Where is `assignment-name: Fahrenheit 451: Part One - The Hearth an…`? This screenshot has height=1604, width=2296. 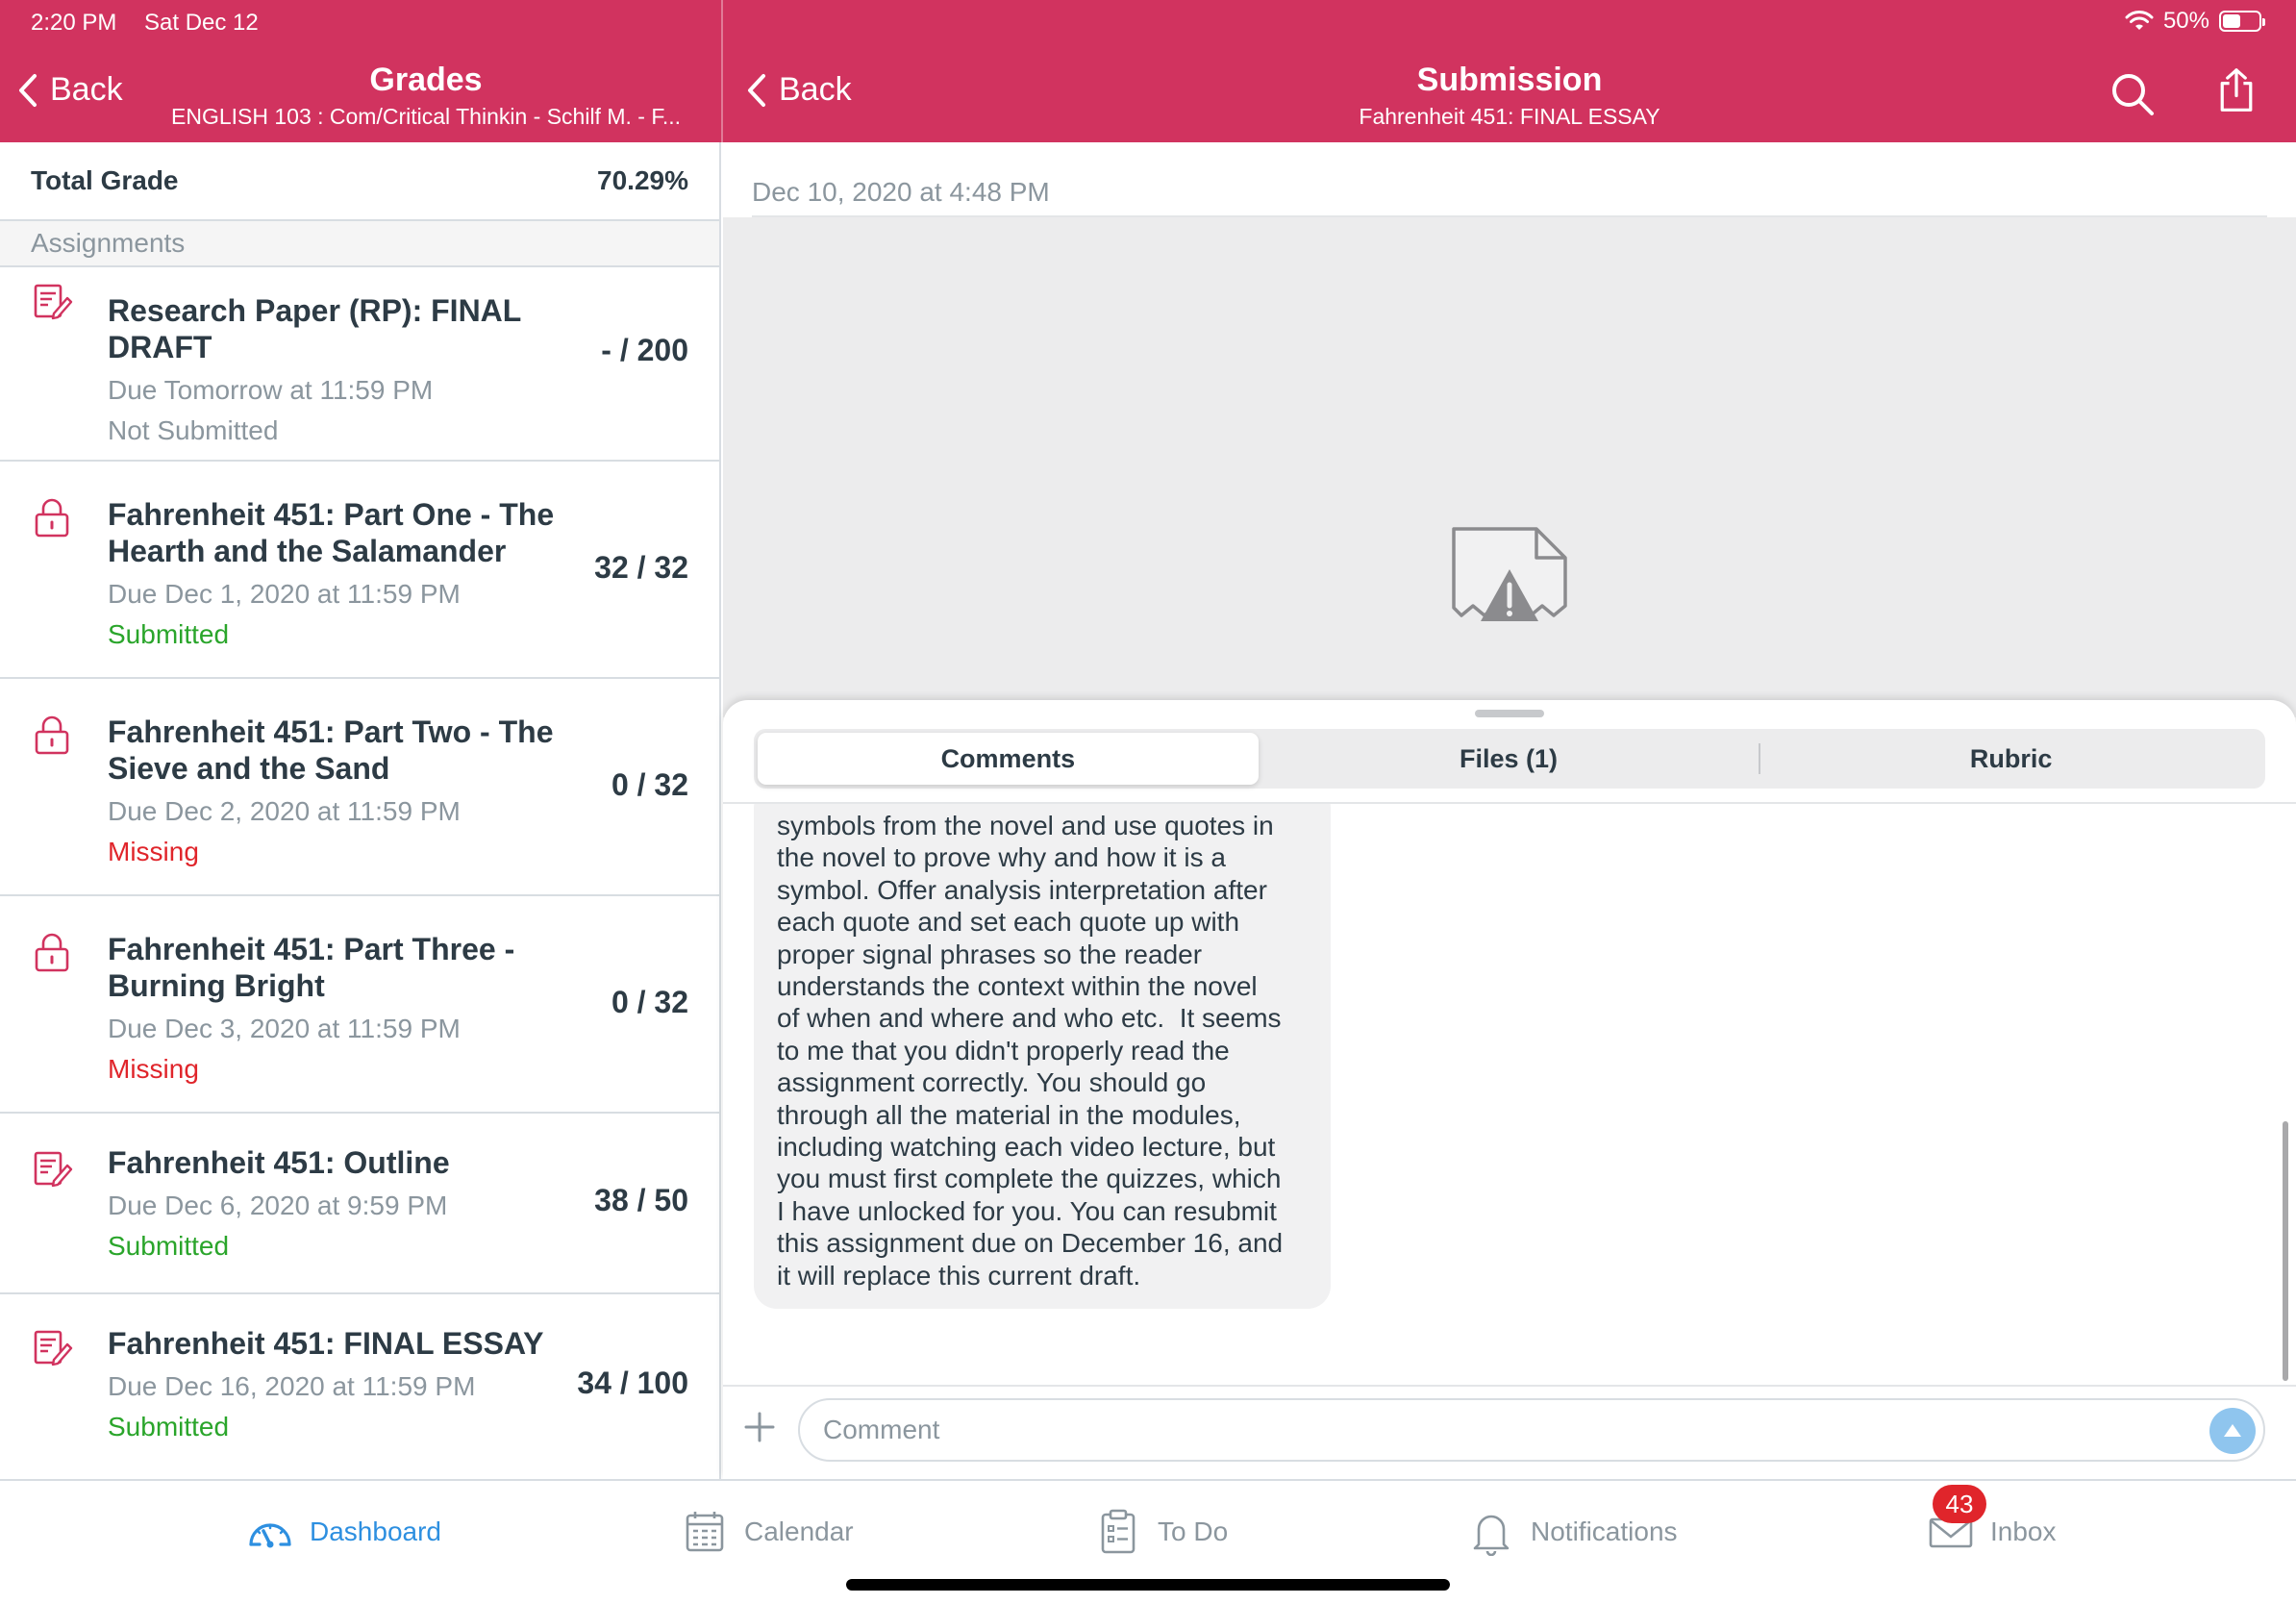 assignment-name: Fahrenheit 451: Part One - The Hearth an… is located at coordinates (331, 532).